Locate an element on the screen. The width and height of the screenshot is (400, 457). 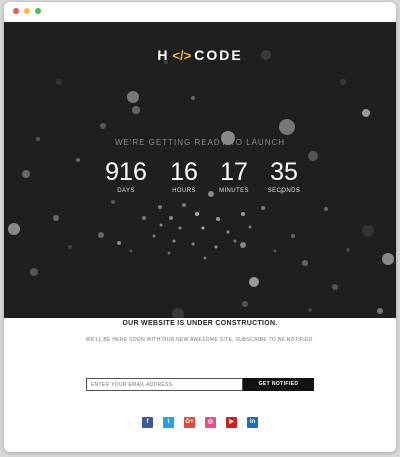
logo-right-text: CODE is located at coordinates (218, 55).